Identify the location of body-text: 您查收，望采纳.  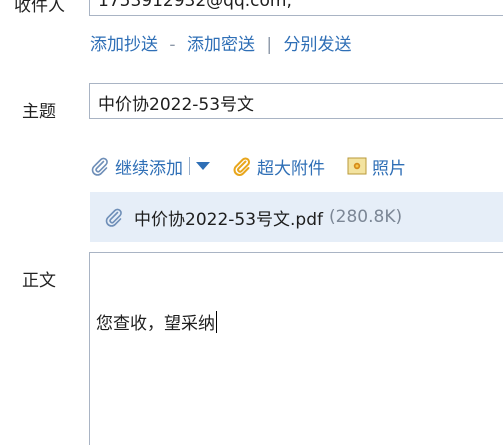
(155, 324).